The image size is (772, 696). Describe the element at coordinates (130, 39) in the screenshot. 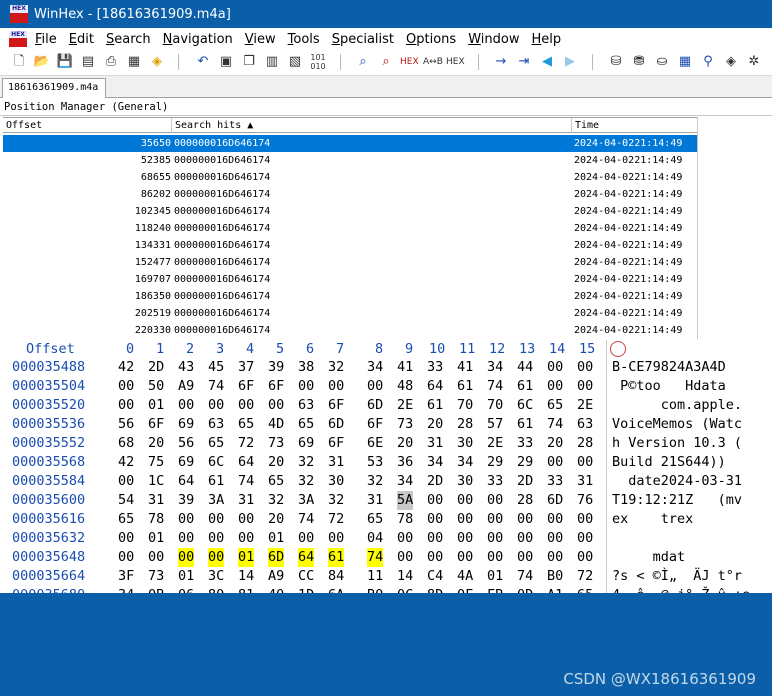

I see `menu-search: Search` at that location.